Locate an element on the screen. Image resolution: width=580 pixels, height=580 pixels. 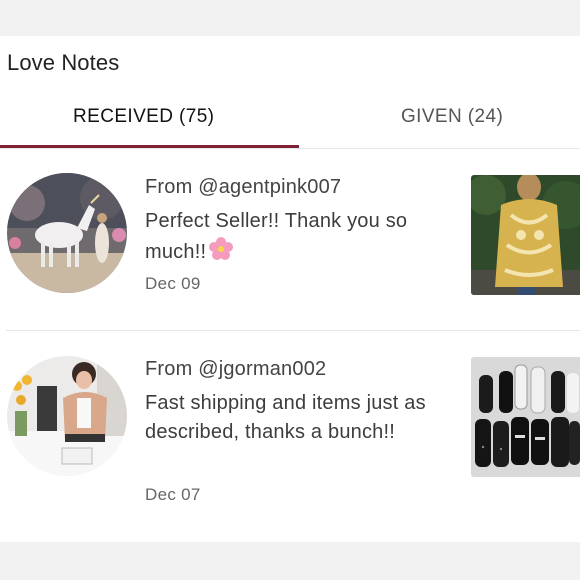
note-sender: From @agentpink007 is located at coordinates (243, 187).